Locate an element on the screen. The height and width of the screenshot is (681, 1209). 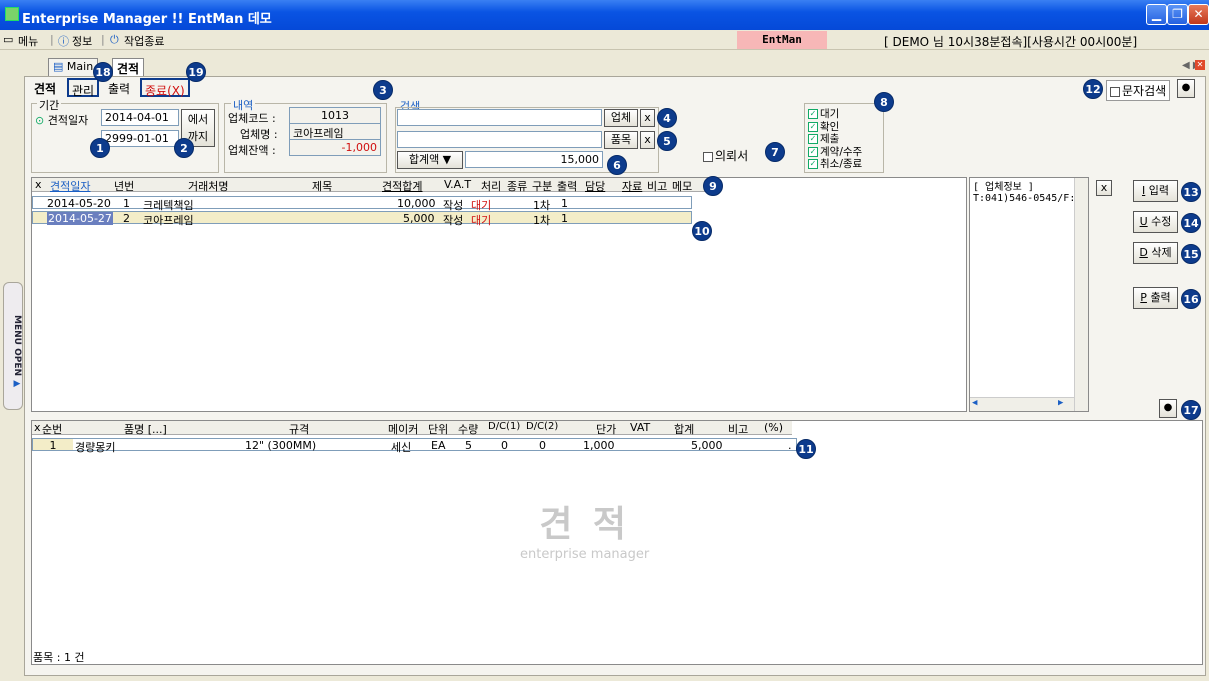
vendor-info-close-button: x is located at coordinates (1104, 188).